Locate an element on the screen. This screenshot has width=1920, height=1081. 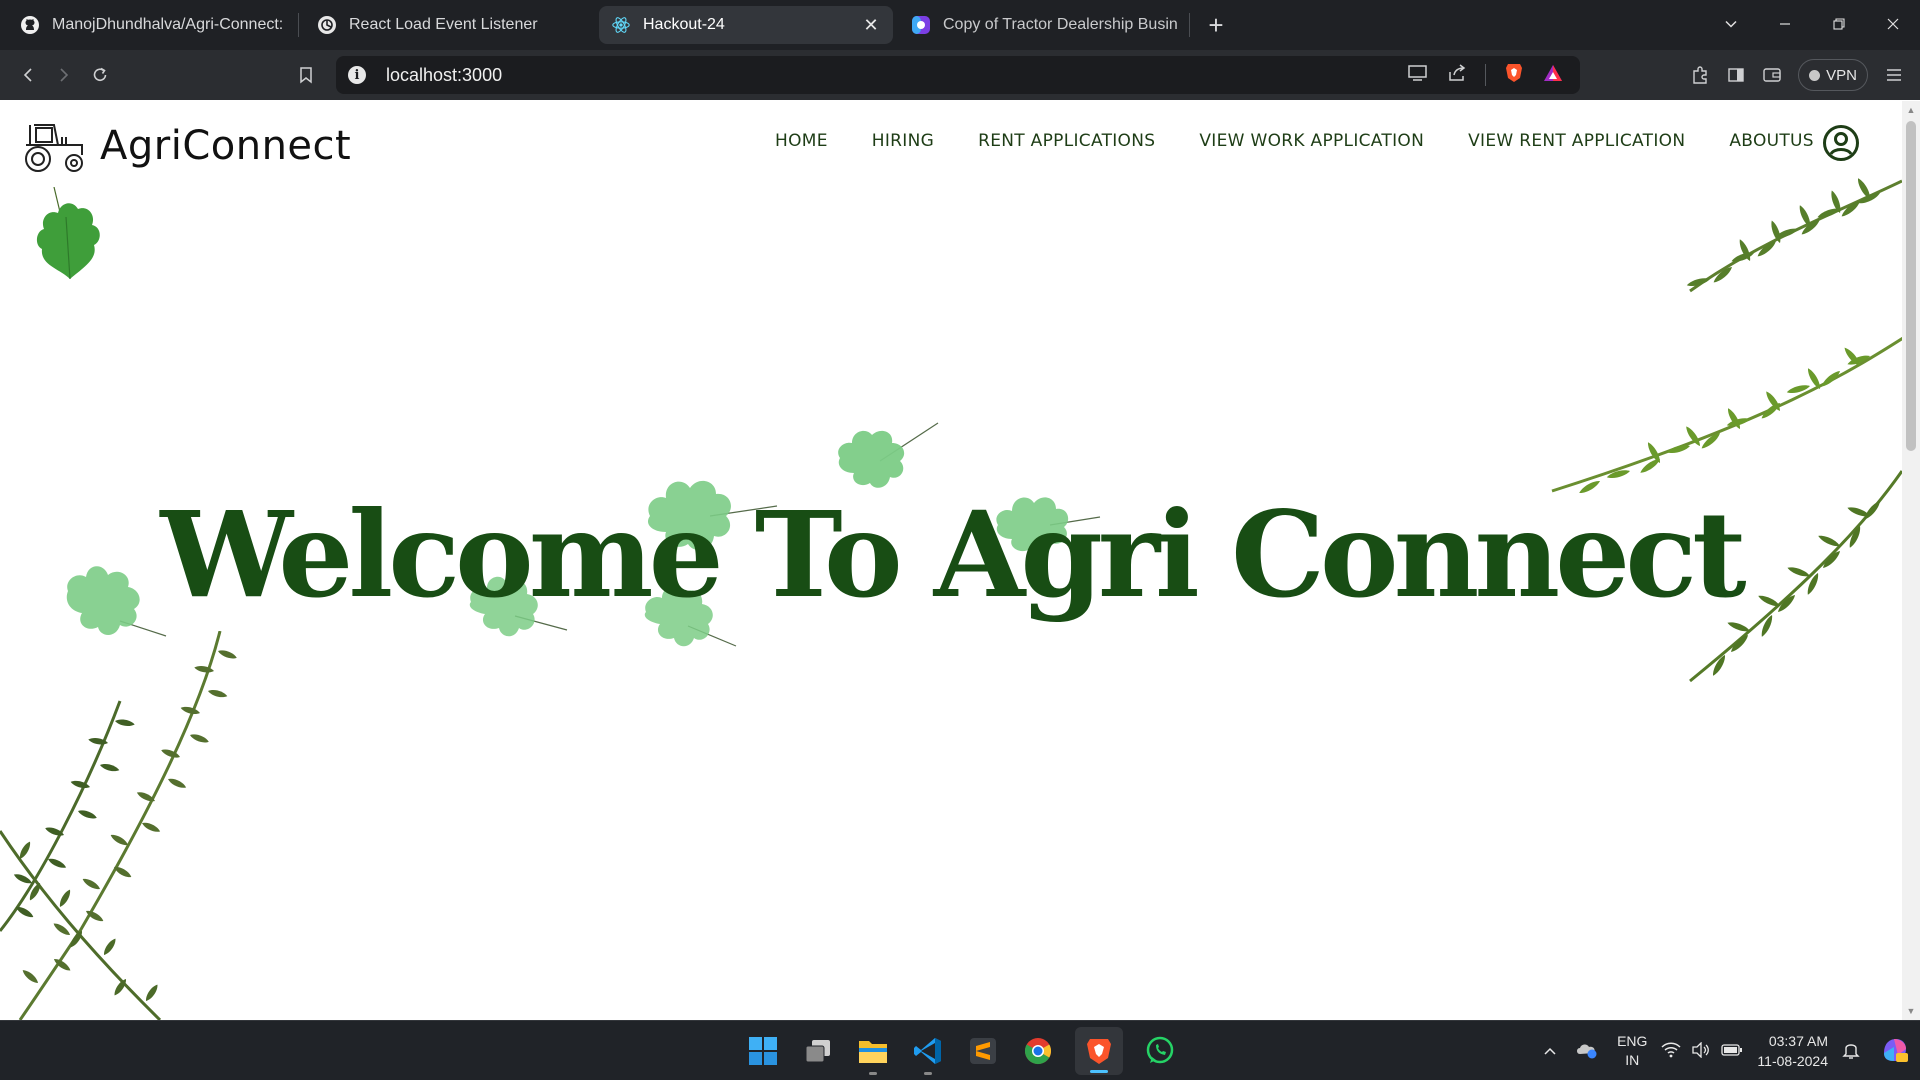
brave-icon is located at coordinates (1099, 1051).